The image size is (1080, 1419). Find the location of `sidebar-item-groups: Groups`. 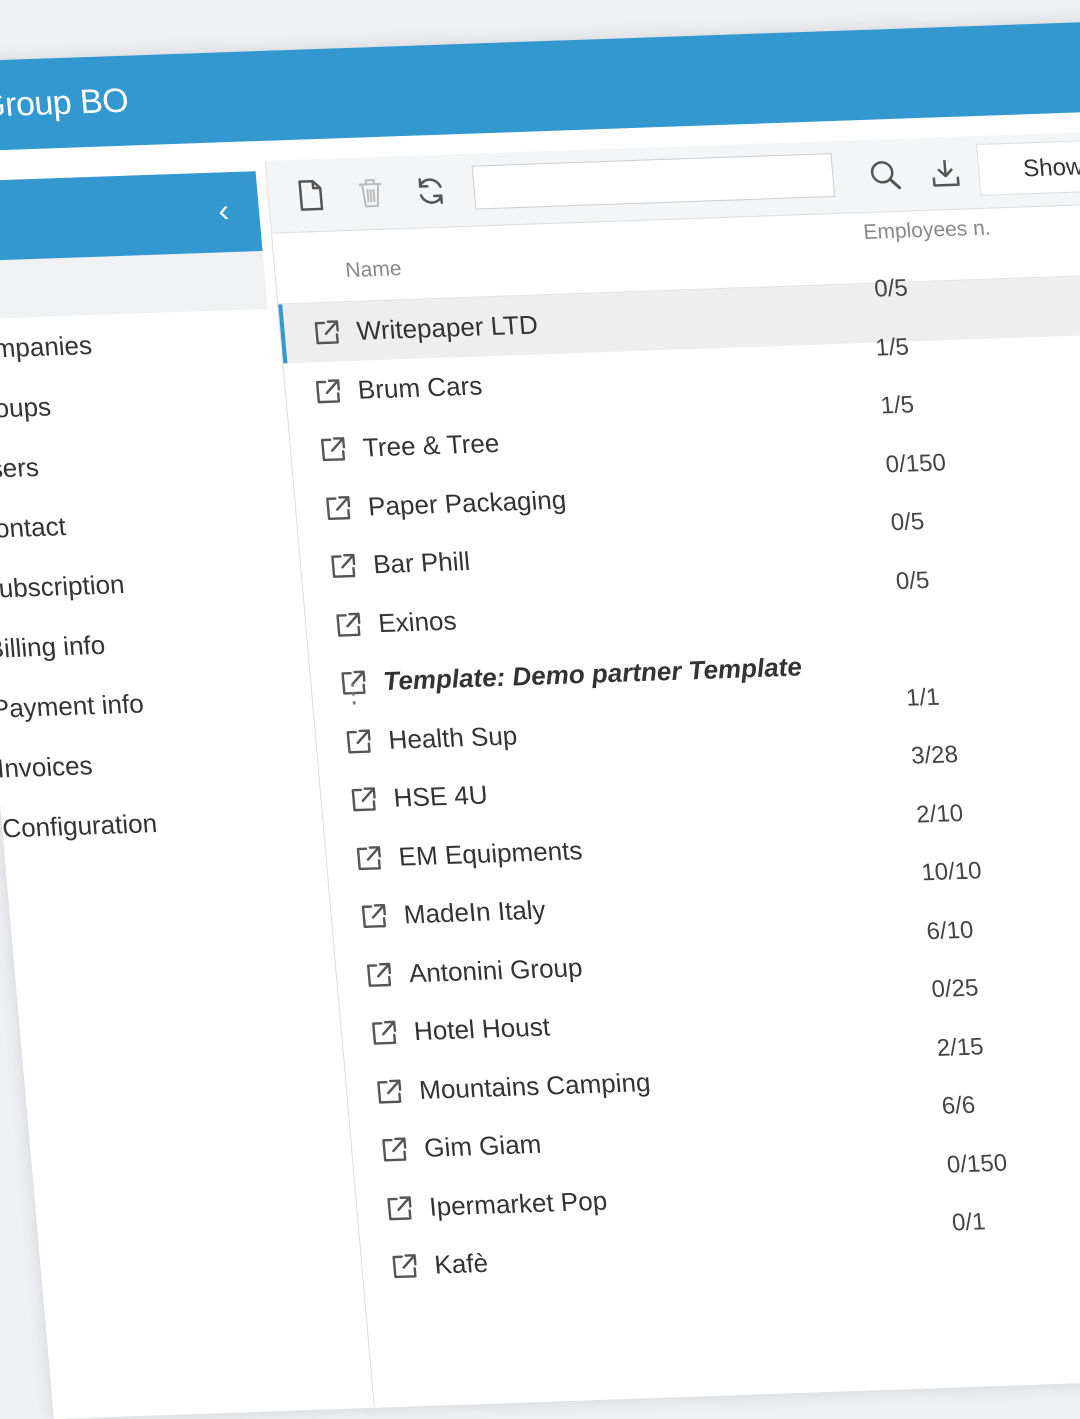

sidebar-item-groups: Groups is located at coordinates (139, 404).